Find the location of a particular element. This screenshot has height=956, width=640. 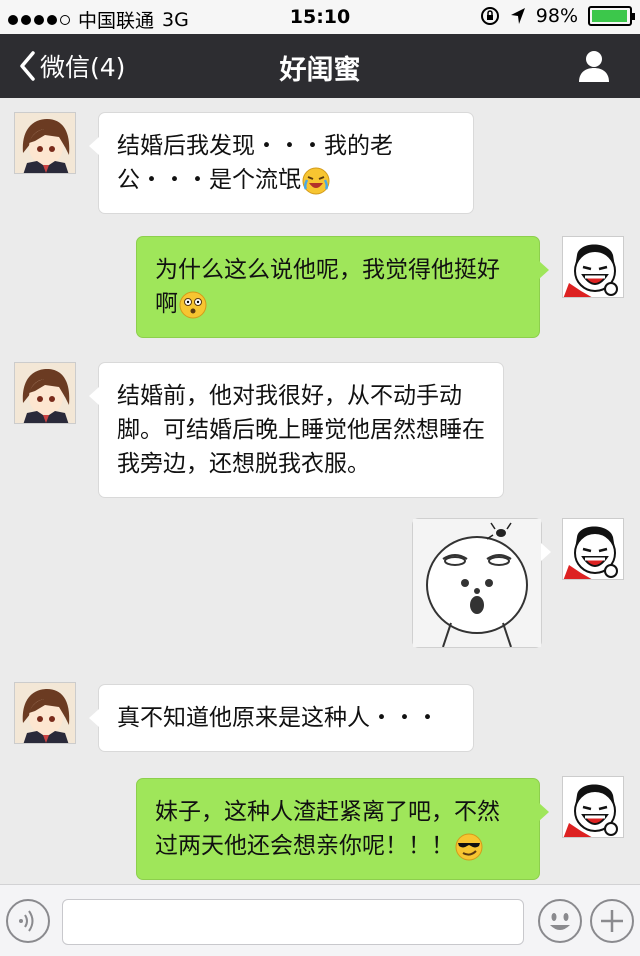

message-bubble-outgoing: 为什么这么说他呢，我觉得他挺好啊 is located at coordinates (342, 287).